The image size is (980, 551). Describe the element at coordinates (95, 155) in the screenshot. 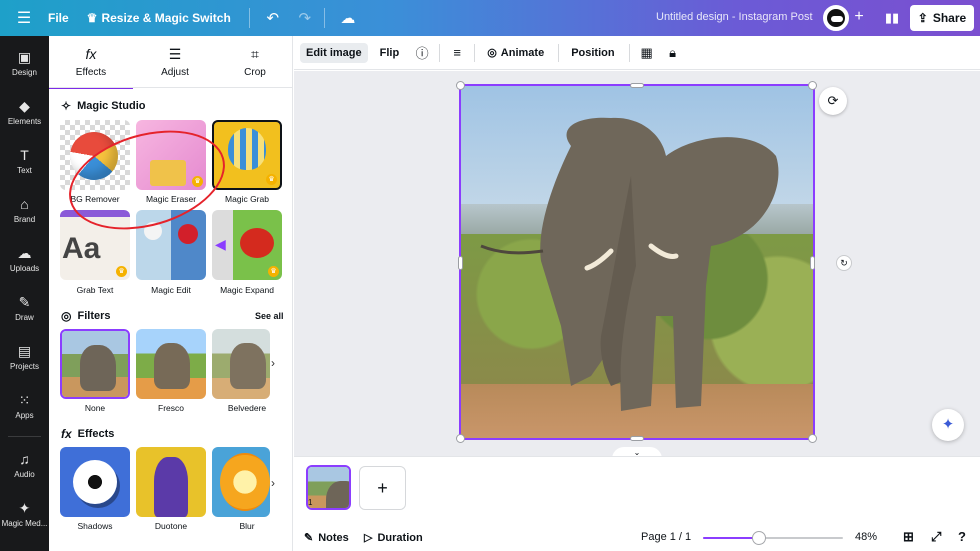

I see `bg-remover-tile` at that location.